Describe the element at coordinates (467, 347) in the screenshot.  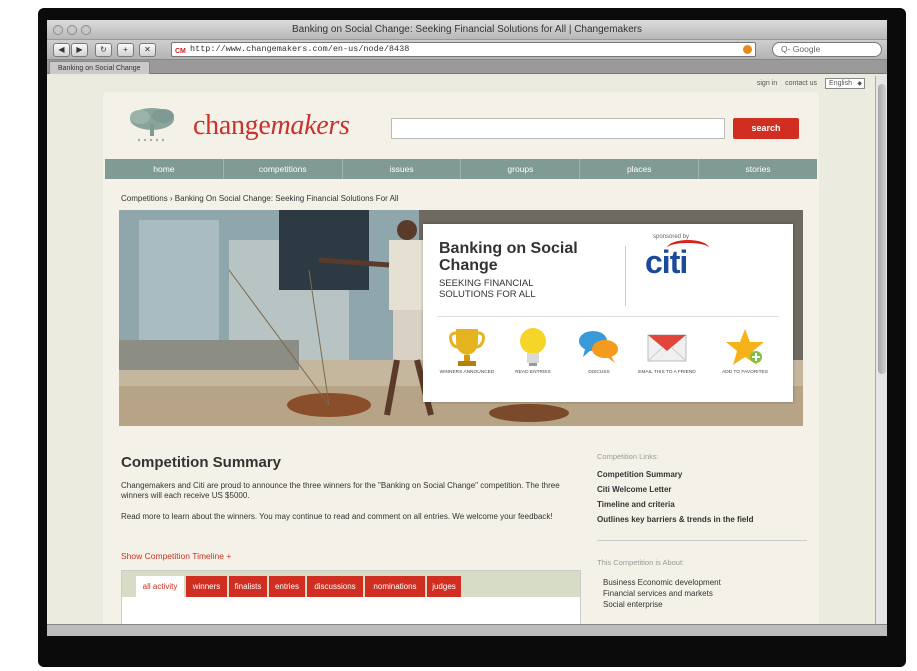
I see `trophy-icon` at that location.